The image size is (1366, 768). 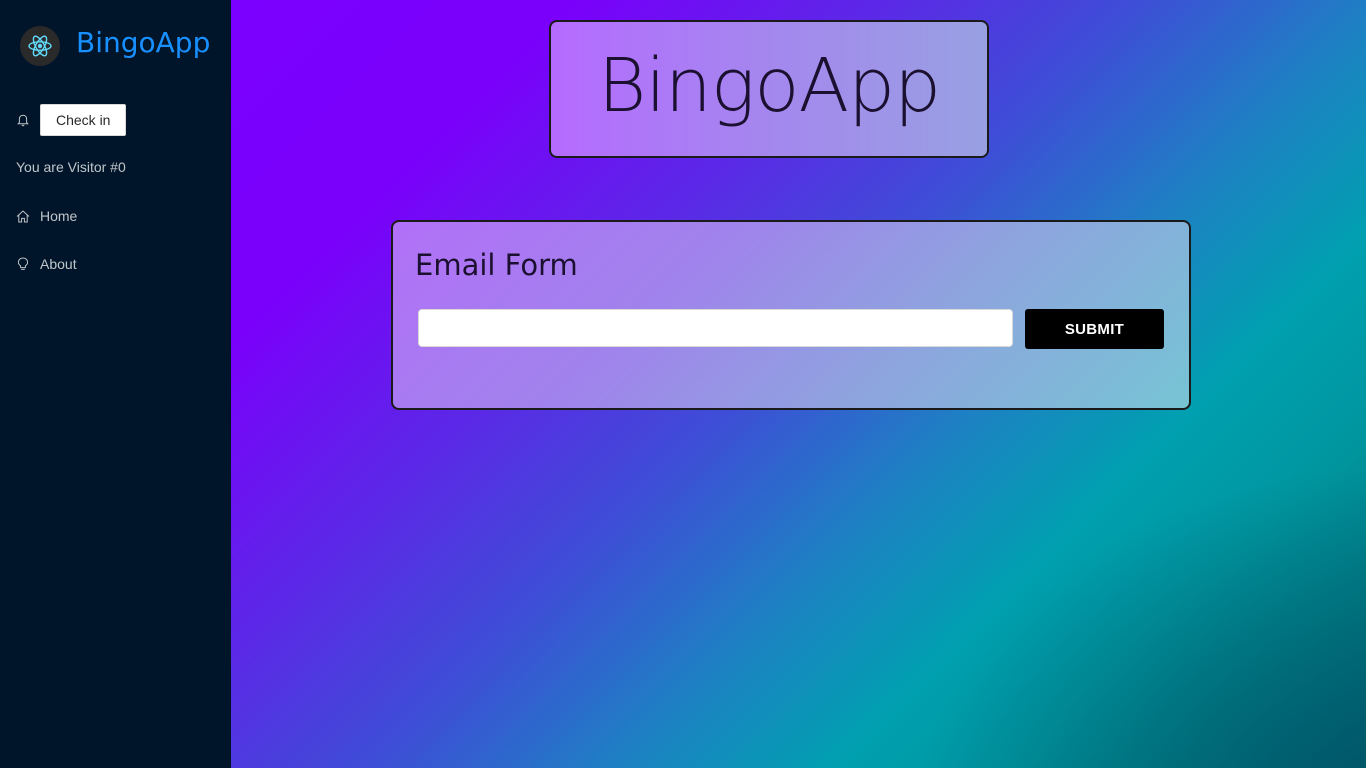 I want to click on checkin-row: Check in, so click(x=71, y=120).